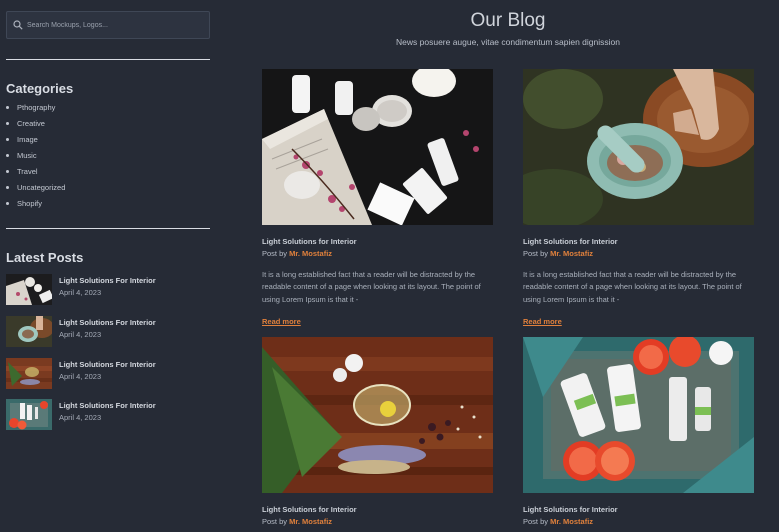 This screenshot has height=532, width=779. I want to click on latest-posts-heading: Latest Posts, so click(45, 257).